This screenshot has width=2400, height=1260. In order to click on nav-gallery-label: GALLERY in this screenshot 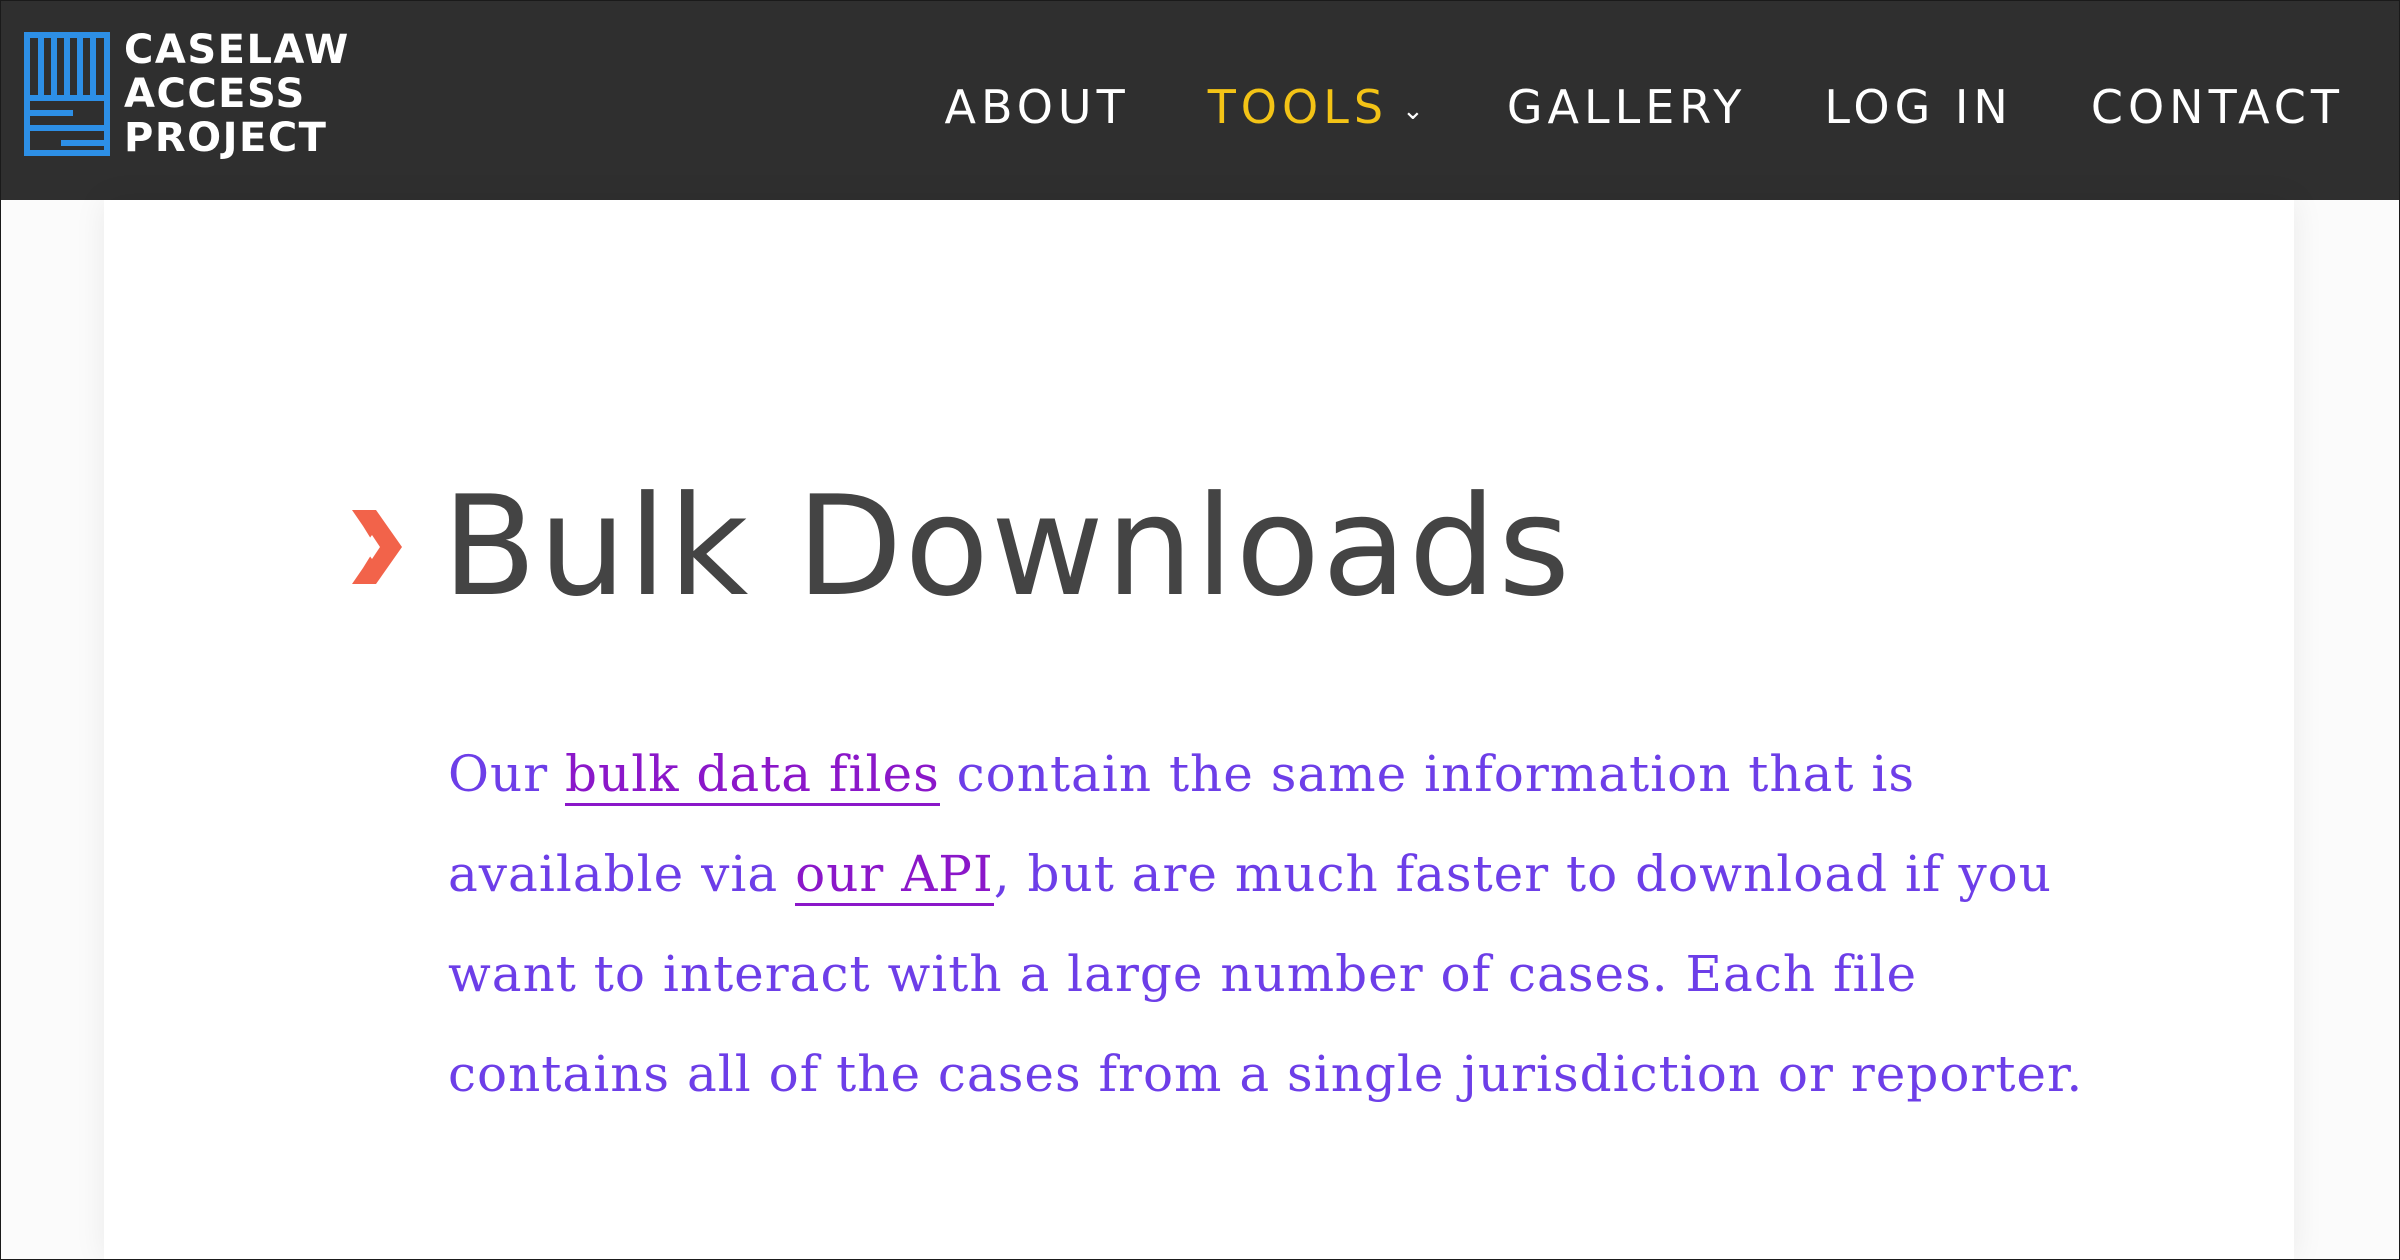, I will do `click(1626, 107)`.